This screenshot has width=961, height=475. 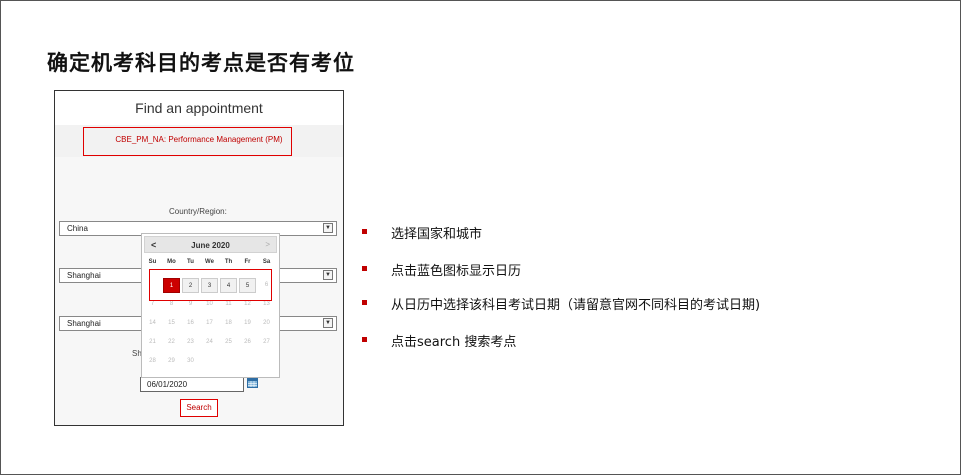 I want to click on week-highlight-box, so click(x=210, y=285).